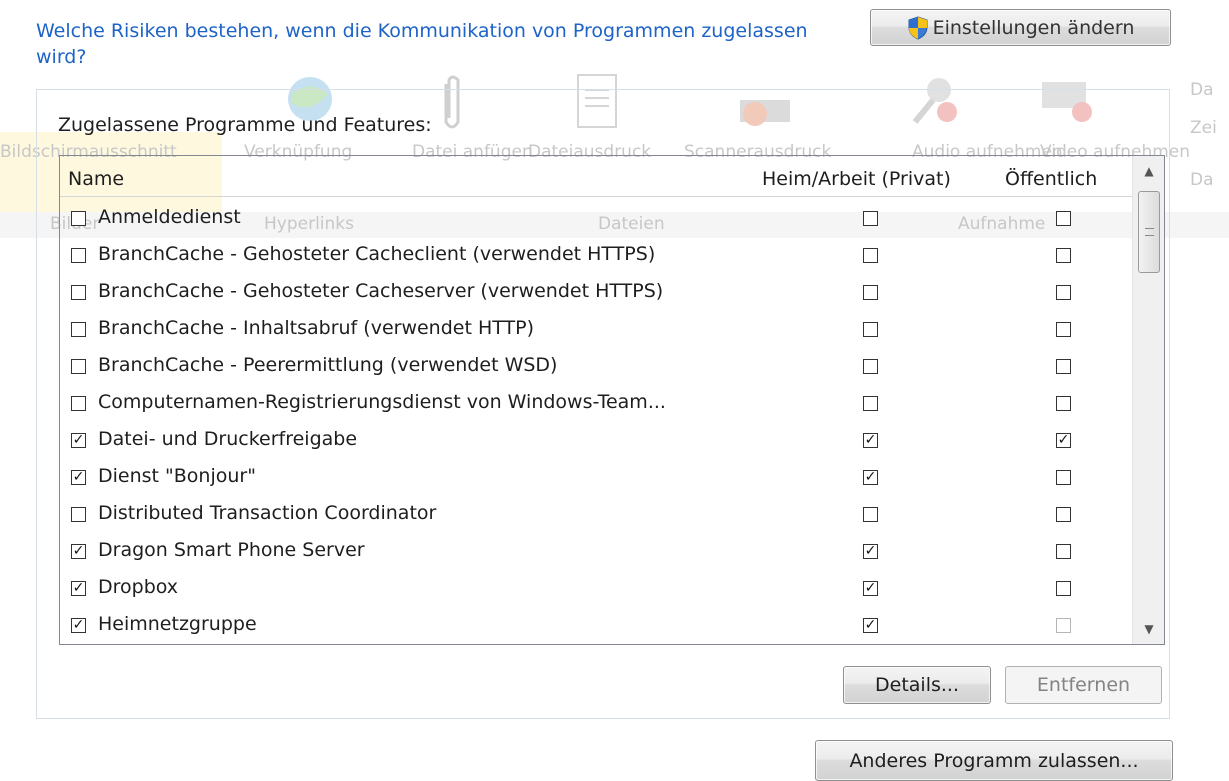  Describe the element at coordinates (596, 176) in the screenshot. I see `list-header: Name Heim/Arbeit (Privat) Öffentlich` at that location.